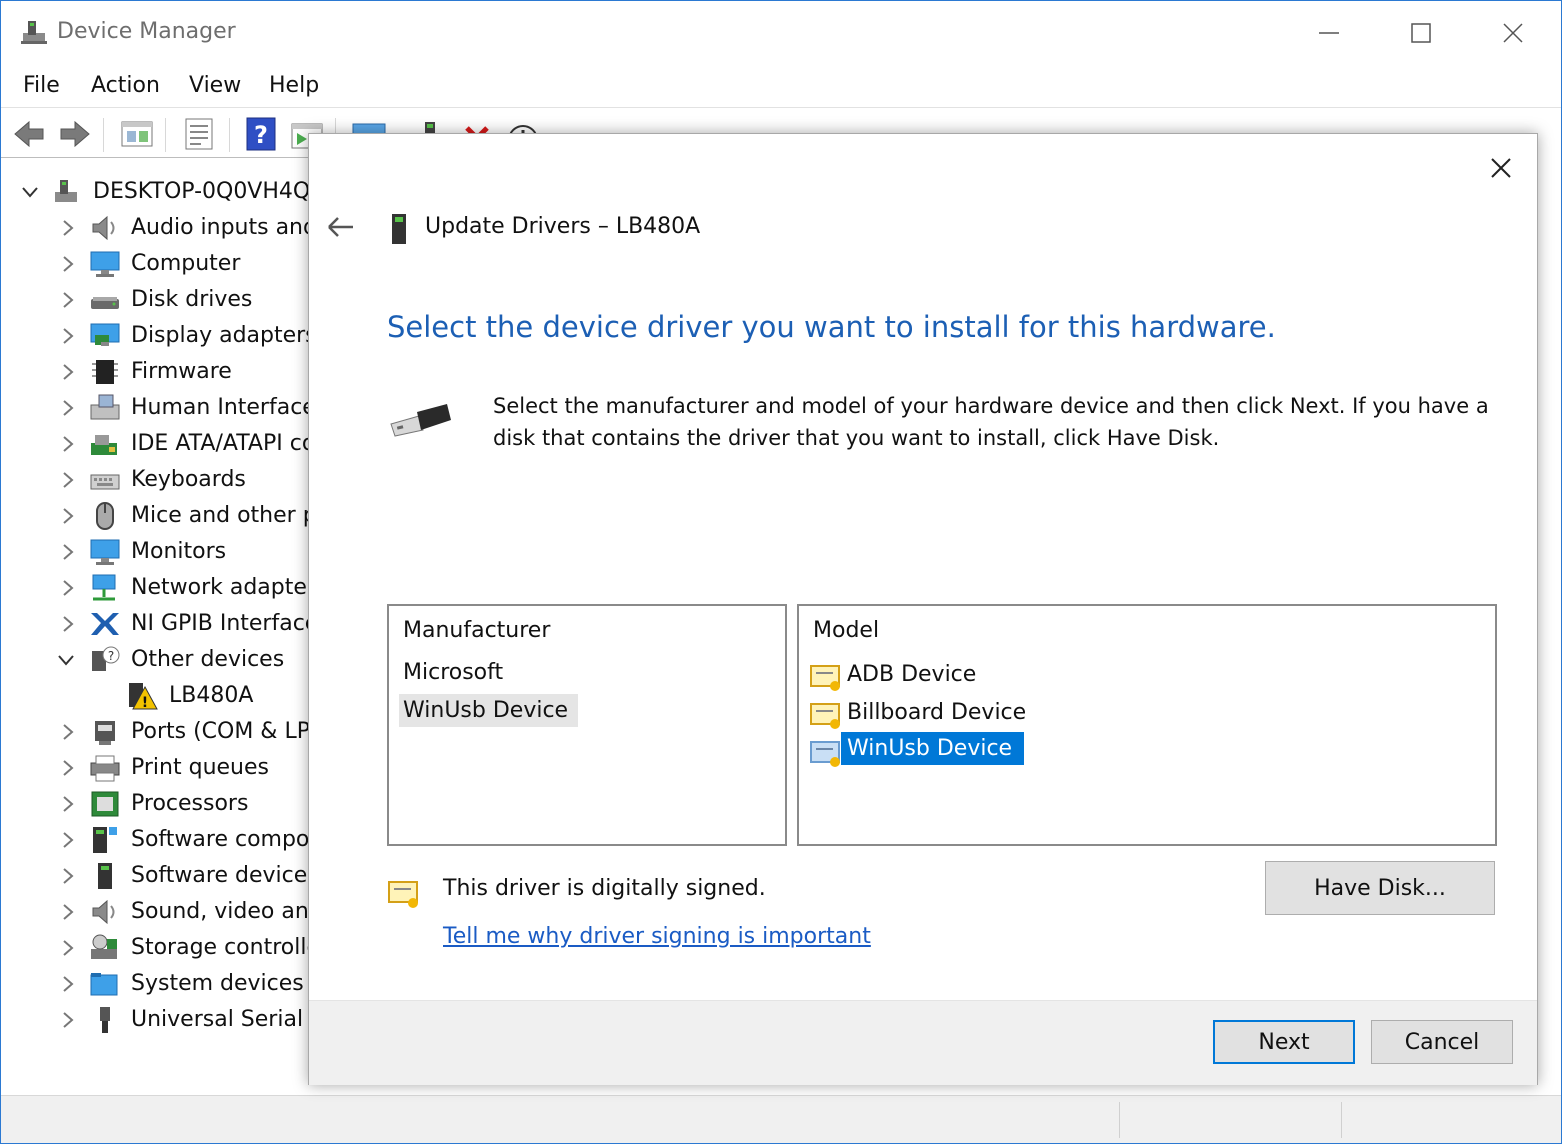  Describe the element at coordinates (161, 768) in the screenshot. I see `tree-item: Print queues` at that location.